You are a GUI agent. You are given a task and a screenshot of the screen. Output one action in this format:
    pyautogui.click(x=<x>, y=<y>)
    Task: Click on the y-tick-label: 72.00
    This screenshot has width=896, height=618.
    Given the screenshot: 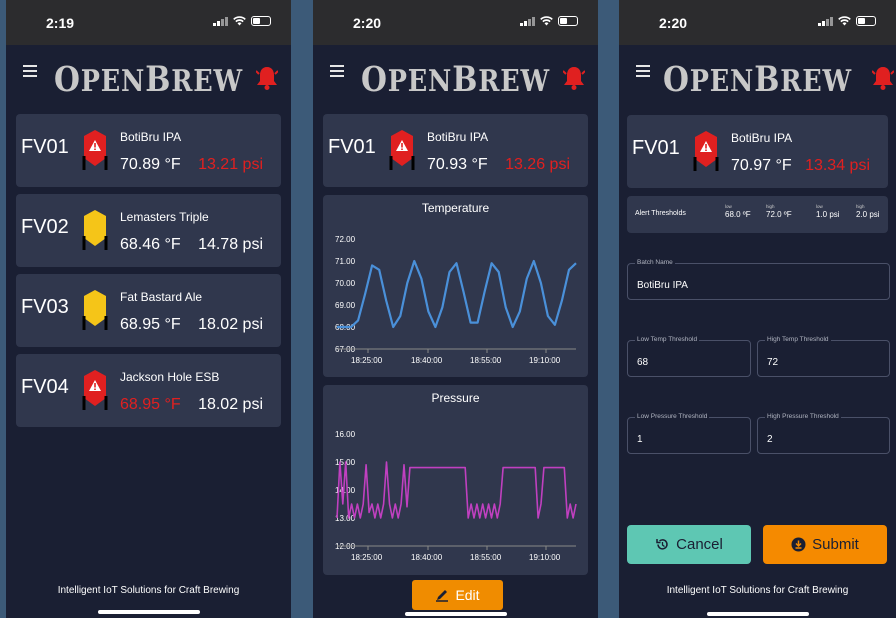 What is the action you would take?
    pyautogui.click(x=345, y=239)
    